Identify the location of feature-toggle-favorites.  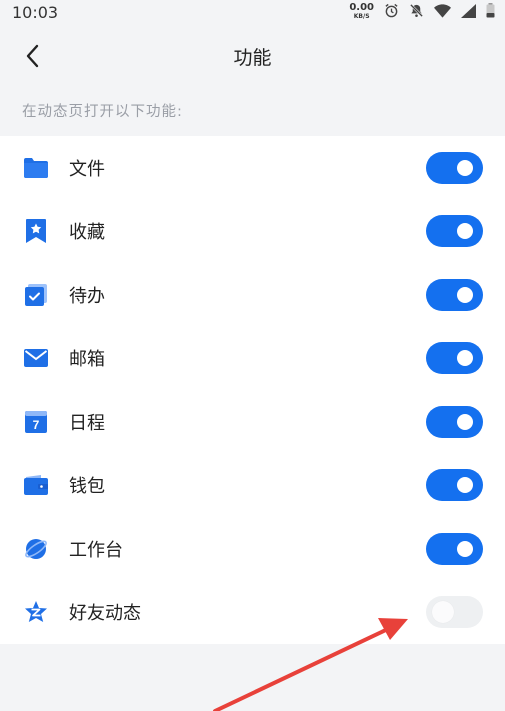
(454, 231).